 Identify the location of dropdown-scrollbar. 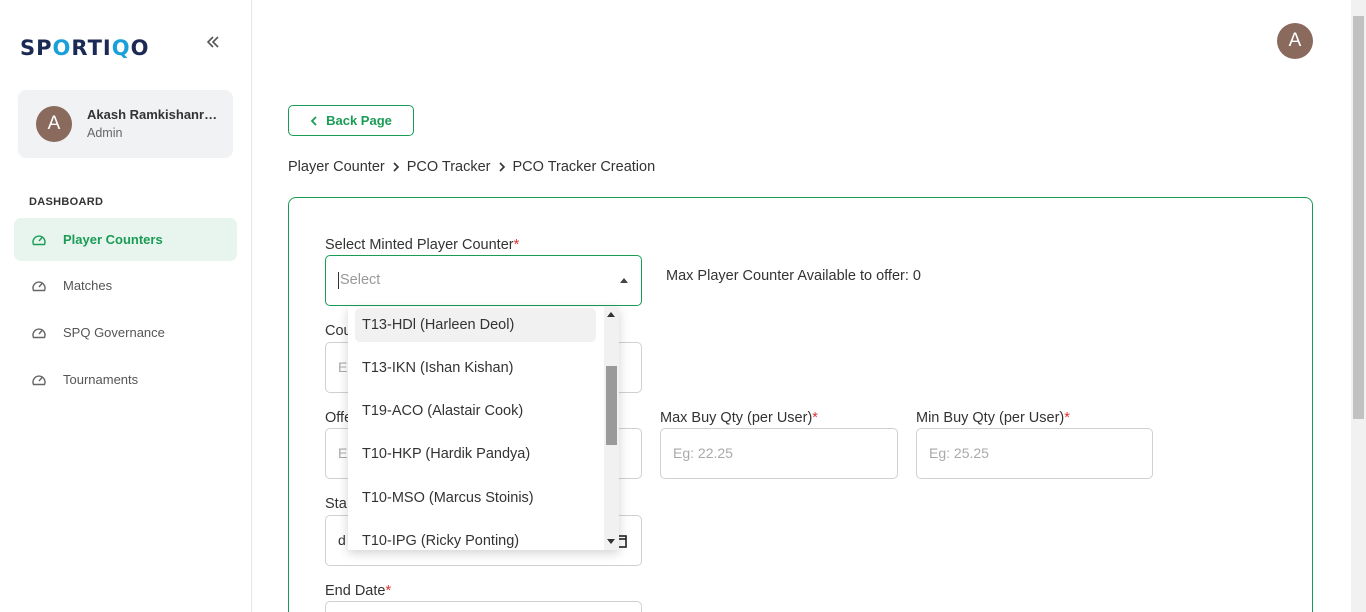
(611, 428).